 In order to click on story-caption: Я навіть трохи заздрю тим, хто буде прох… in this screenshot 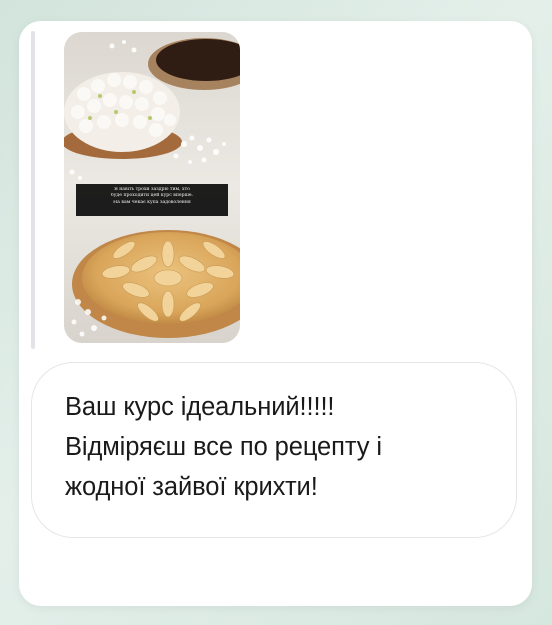, I will do `click(152, 200)`.